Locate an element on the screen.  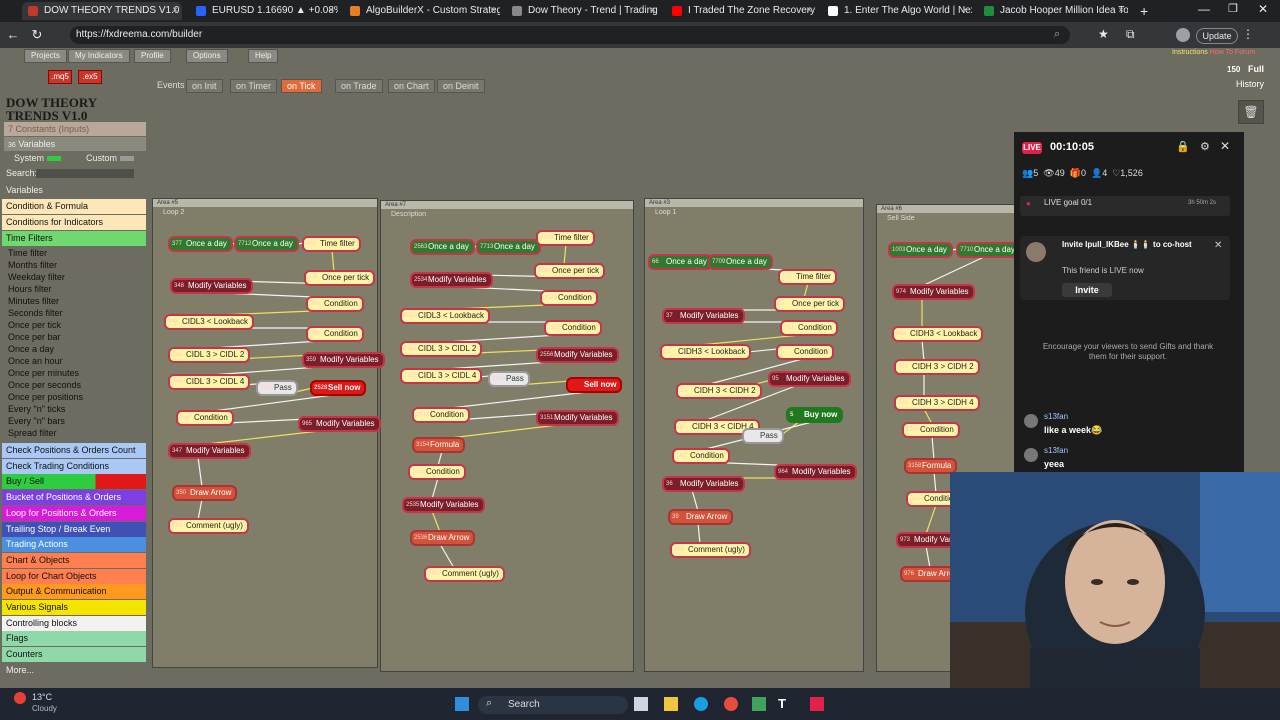
time-filter-item: Once a day is located at coordinates (31, 349).